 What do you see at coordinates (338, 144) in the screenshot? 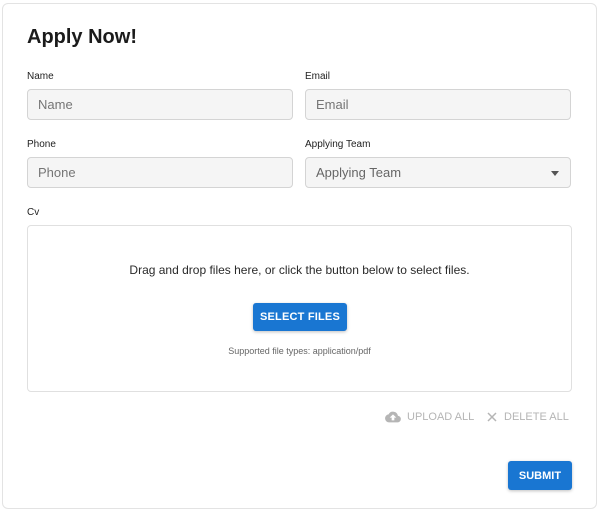
I see `team-label: Applying Team` at bounding box center [338, 144].